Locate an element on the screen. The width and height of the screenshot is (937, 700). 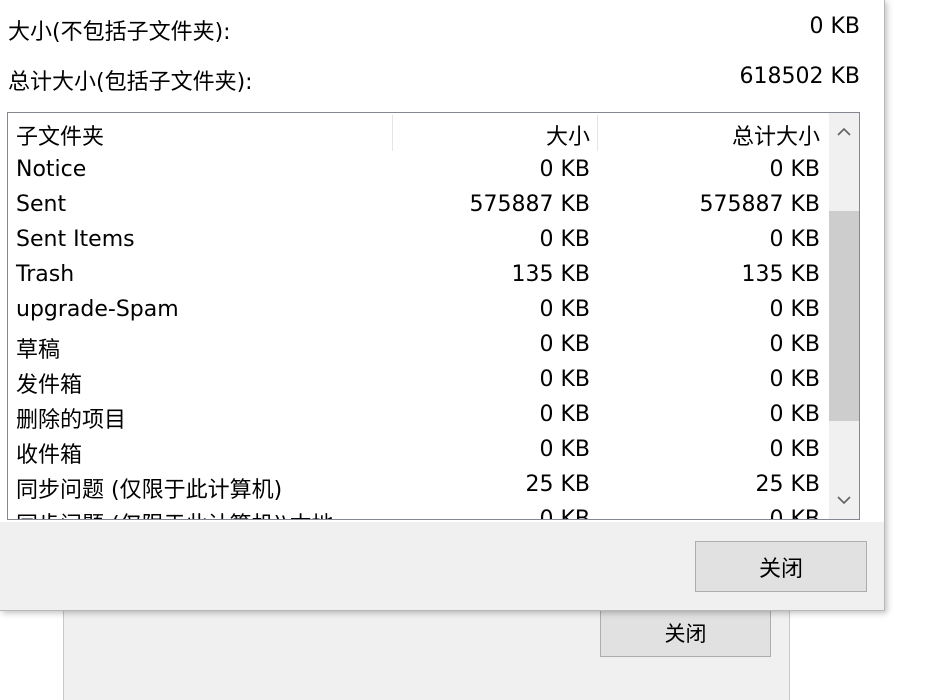
column-header-name: 子文件夹 is located at coordinates (60, 135).